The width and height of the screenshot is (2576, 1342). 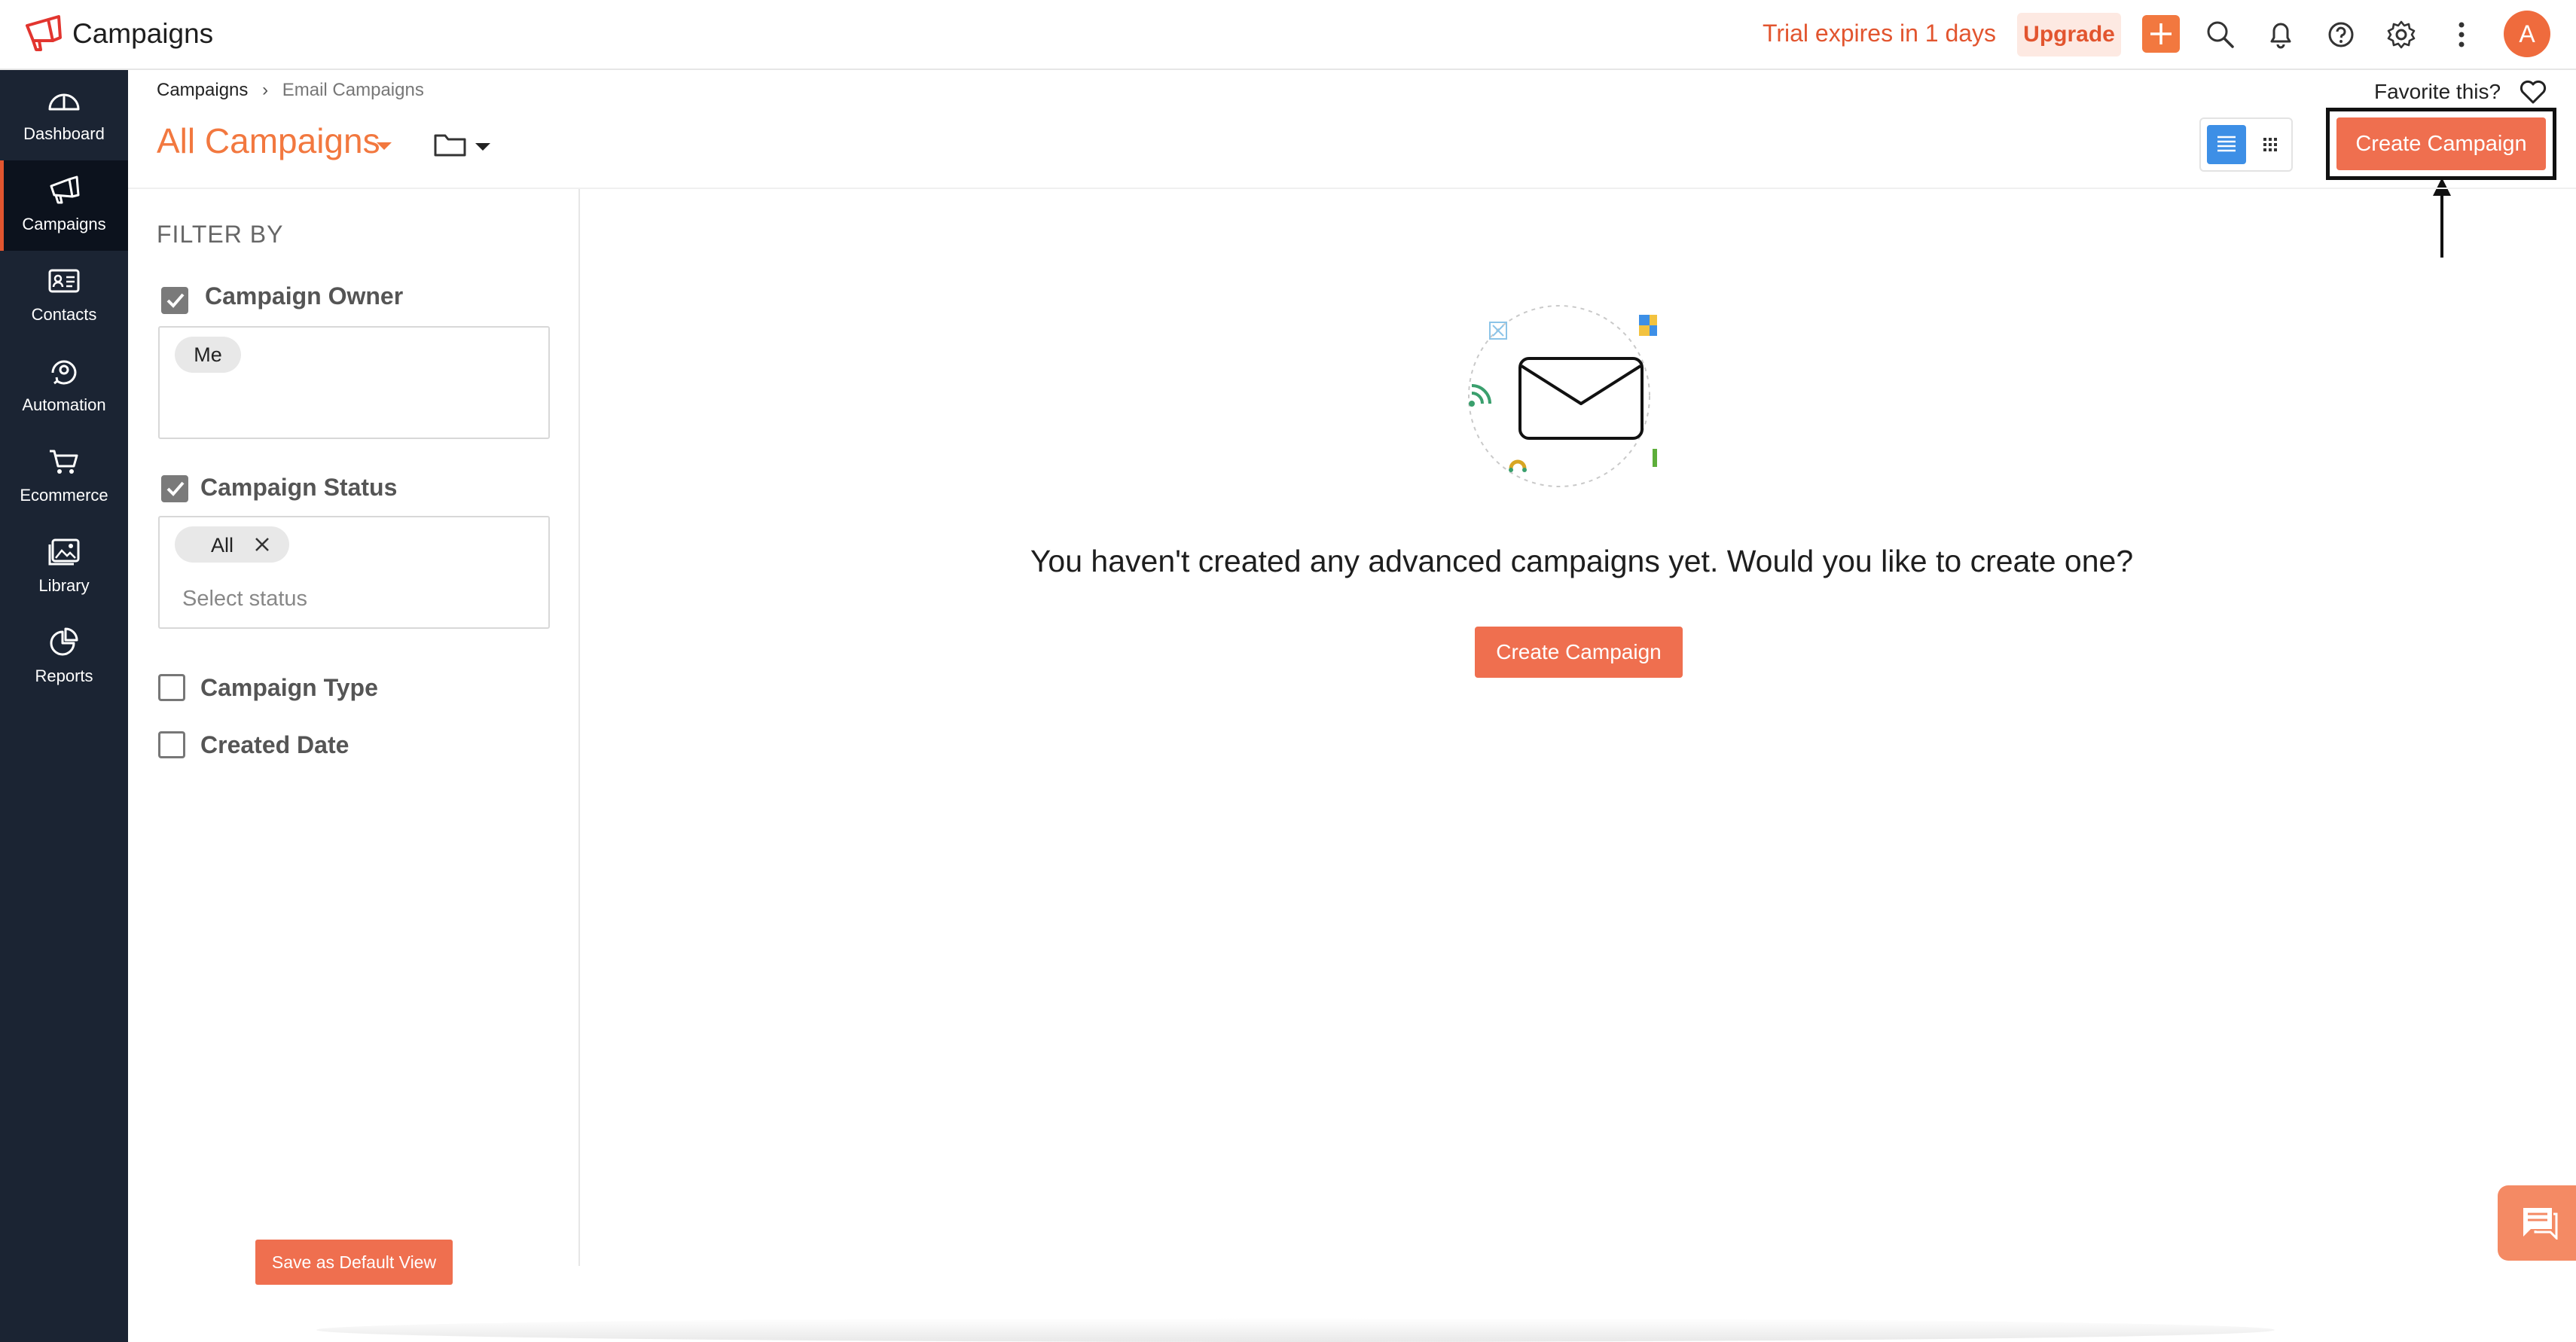 I want to click on created-date-label: Created Date, so click(x=275, y=744).